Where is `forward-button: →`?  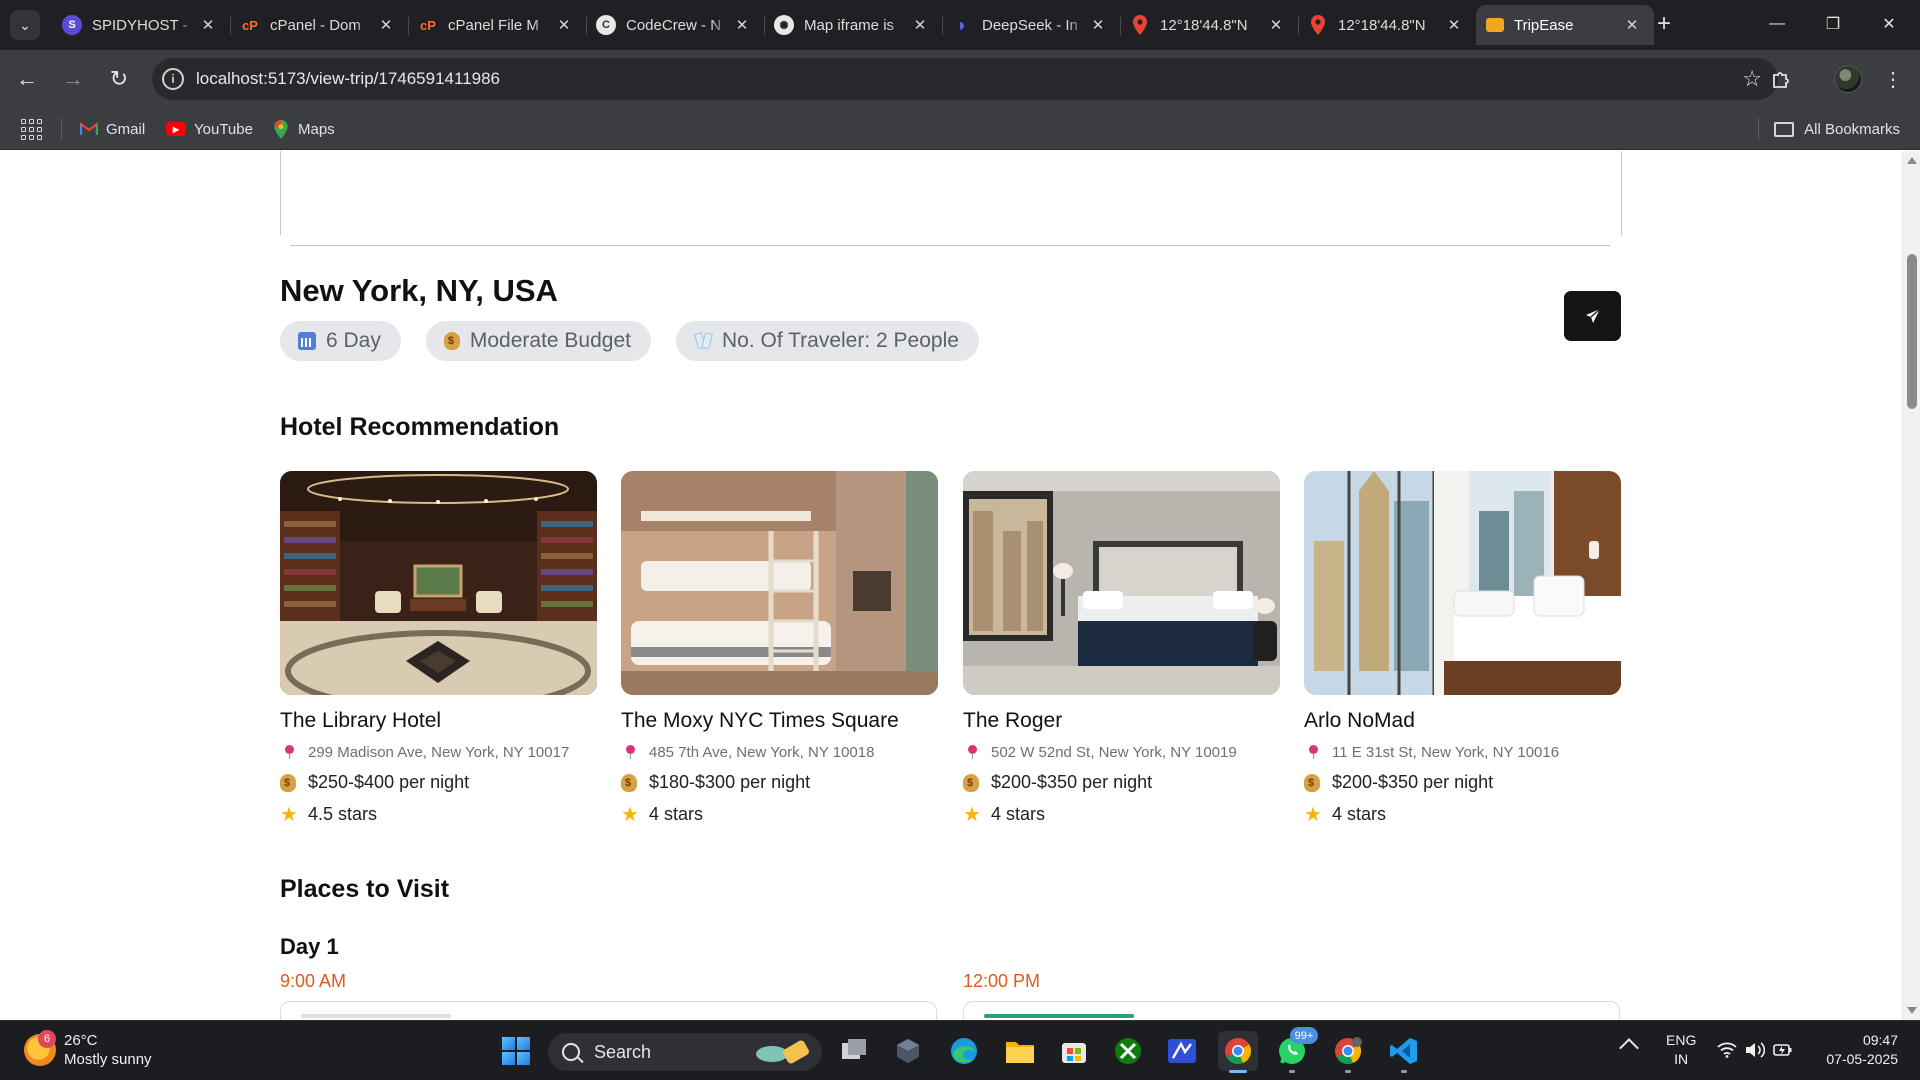
forward-button: → is located at coordinates (73, 79).